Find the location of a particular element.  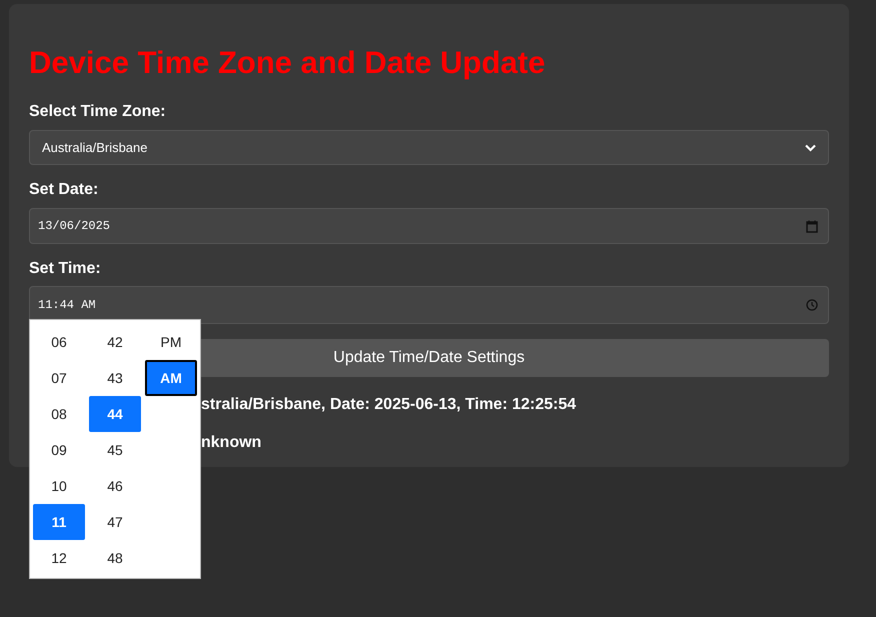

picker-option: 08 is located at coordinates (59, 414).